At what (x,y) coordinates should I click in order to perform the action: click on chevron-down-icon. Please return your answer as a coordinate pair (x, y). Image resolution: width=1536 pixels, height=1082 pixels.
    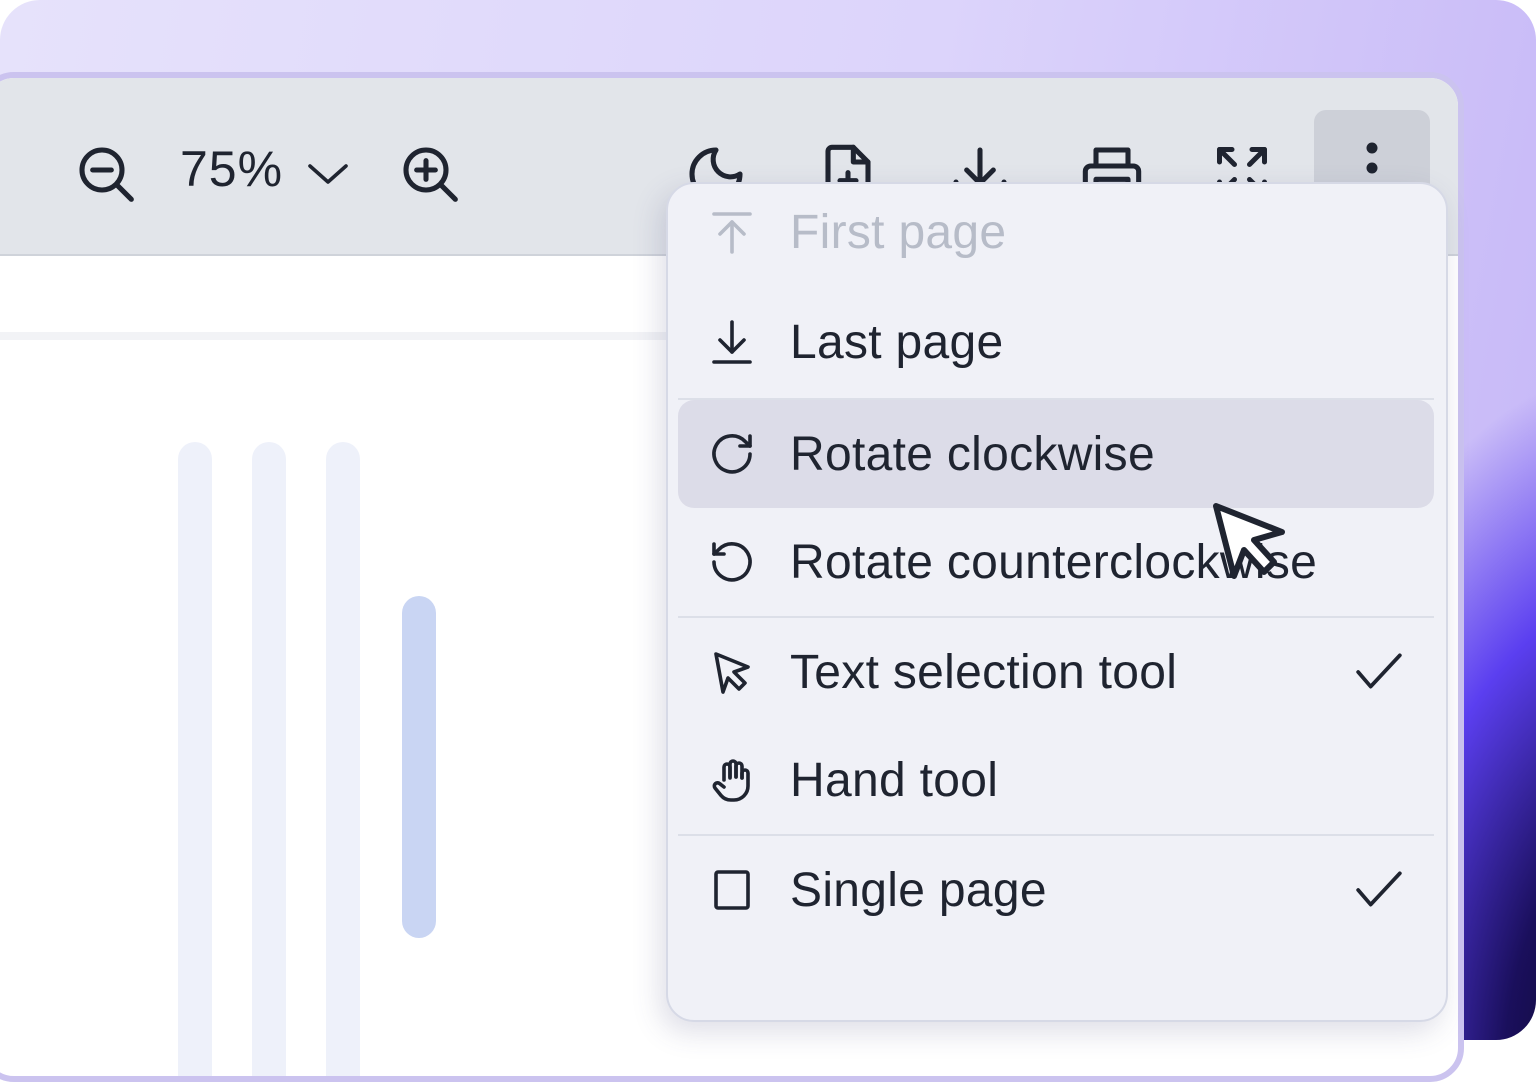
    Looking at the image, I should click on (328, 174).